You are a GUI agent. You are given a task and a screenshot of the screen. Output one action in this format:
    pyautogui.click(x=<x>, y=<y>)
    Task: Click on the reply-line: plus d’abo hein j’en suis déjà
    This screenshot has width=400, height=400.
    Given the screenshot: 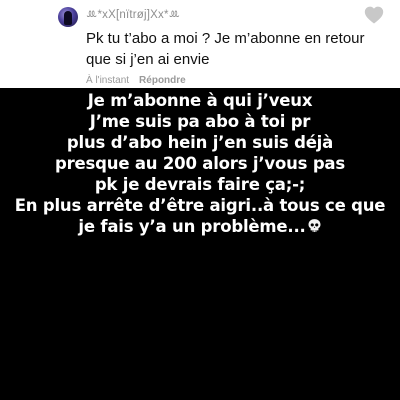 What is the action you would take?
    pyautogui.click(x=200, y=142)
    